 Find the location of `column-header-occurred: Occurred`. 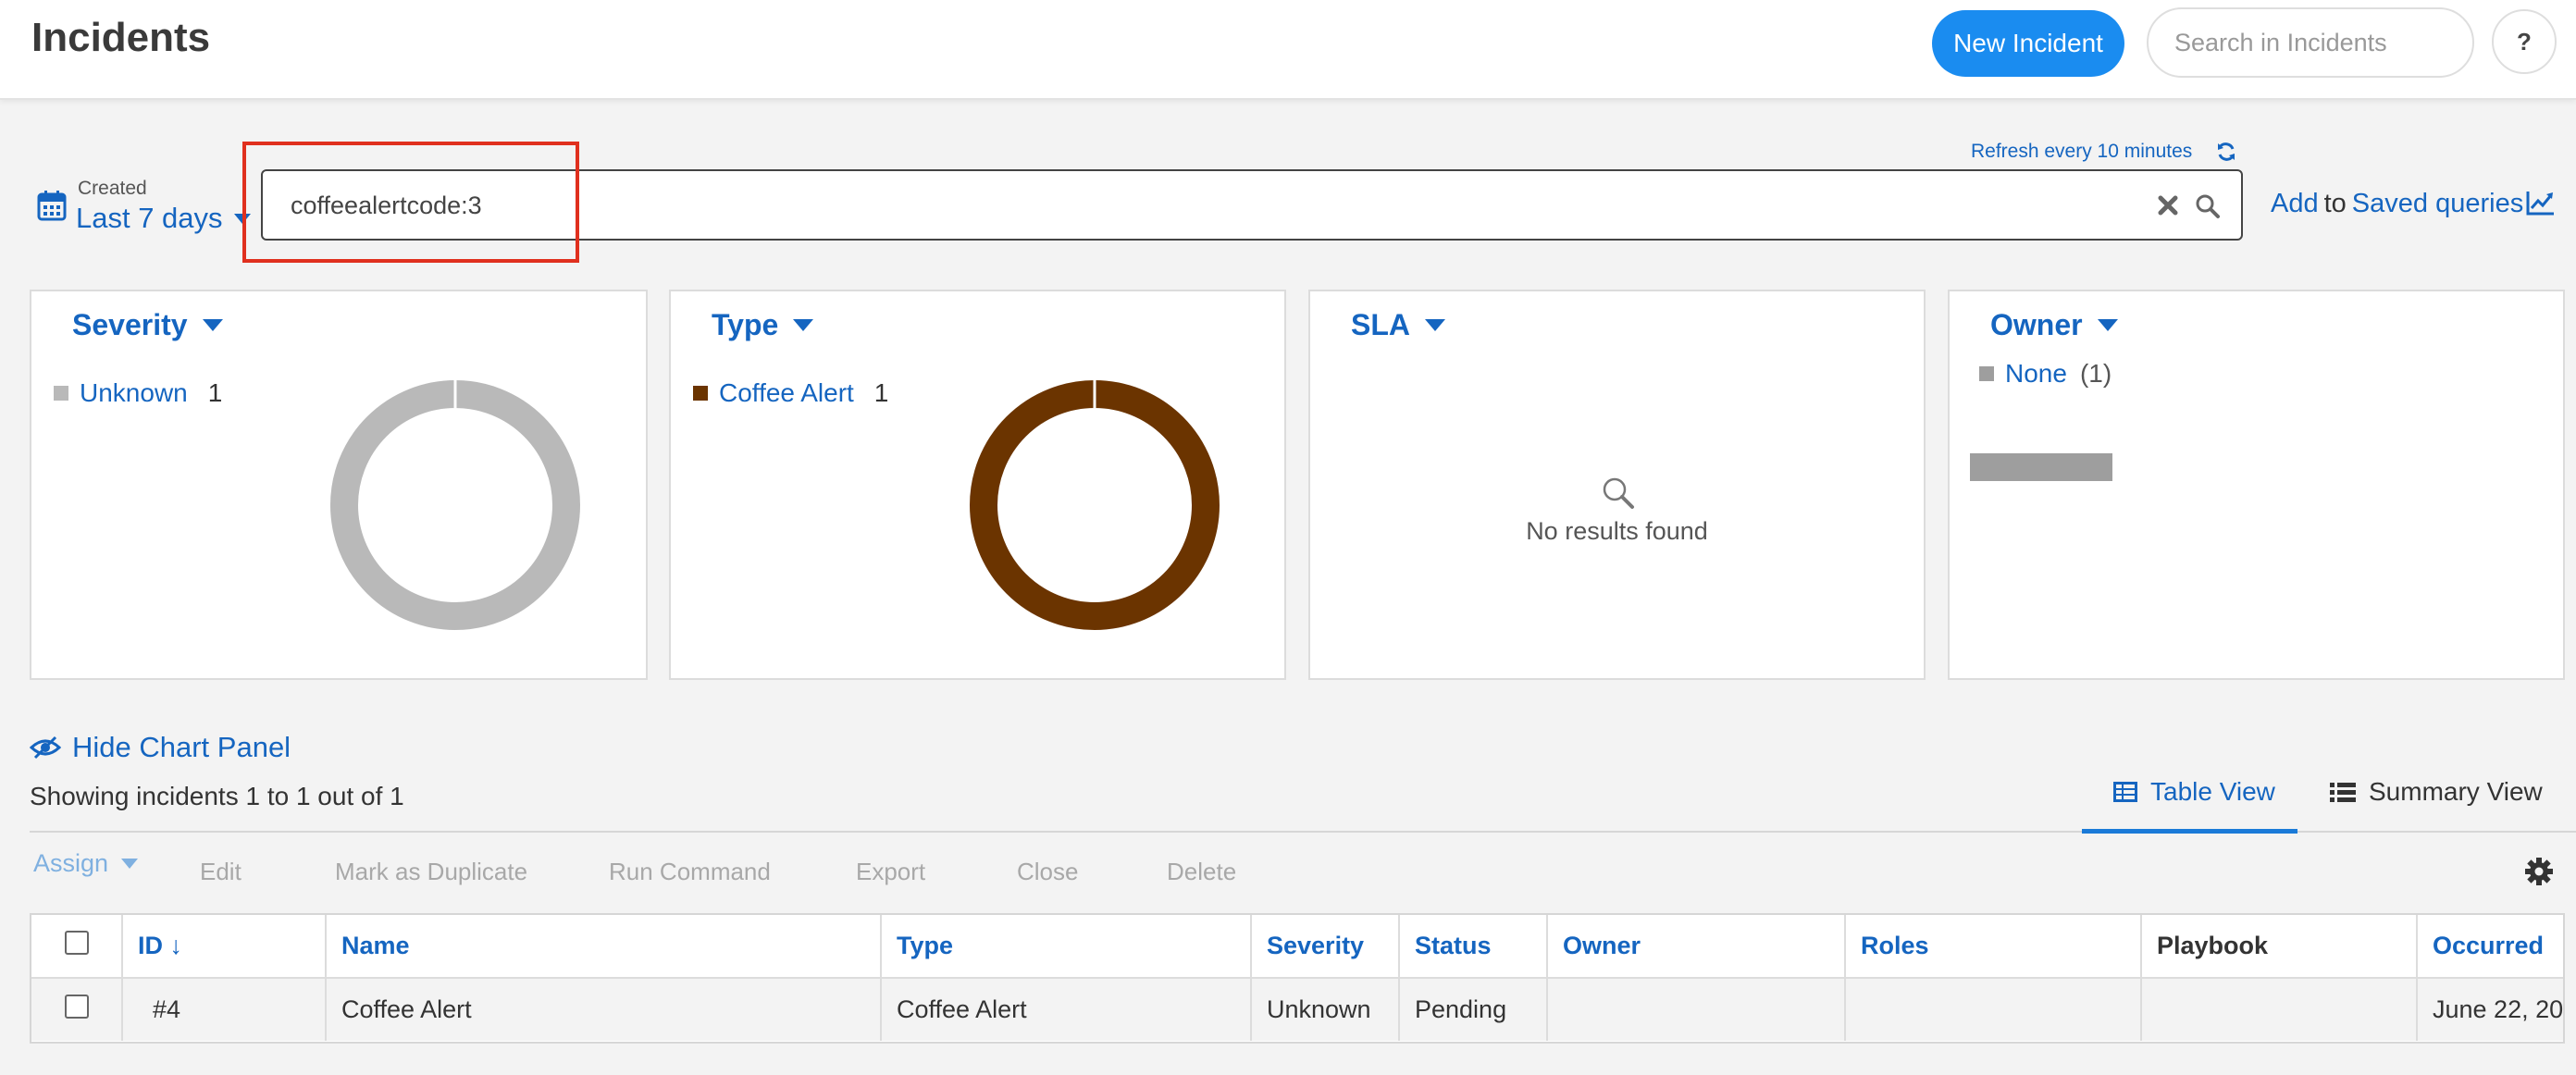

column-header-occurred: Occurred is located at coordinates (2490, 947).